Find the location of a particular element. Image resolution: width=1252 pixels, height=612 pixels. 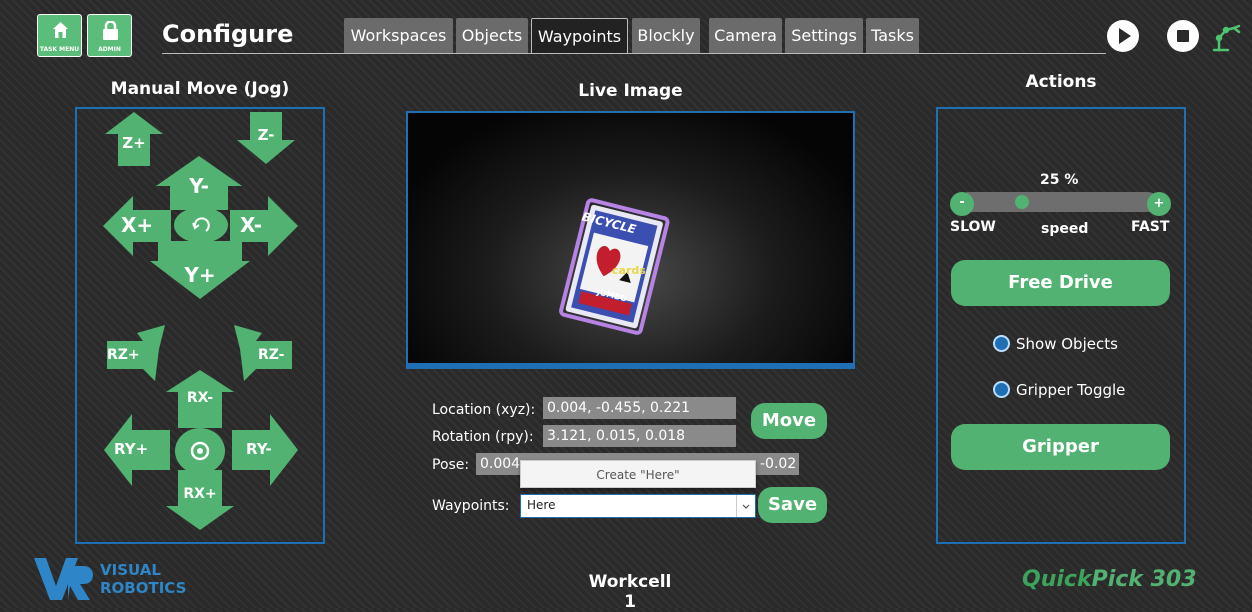

jog-z-minus-button: Z- is located at coordinates (266, 138).